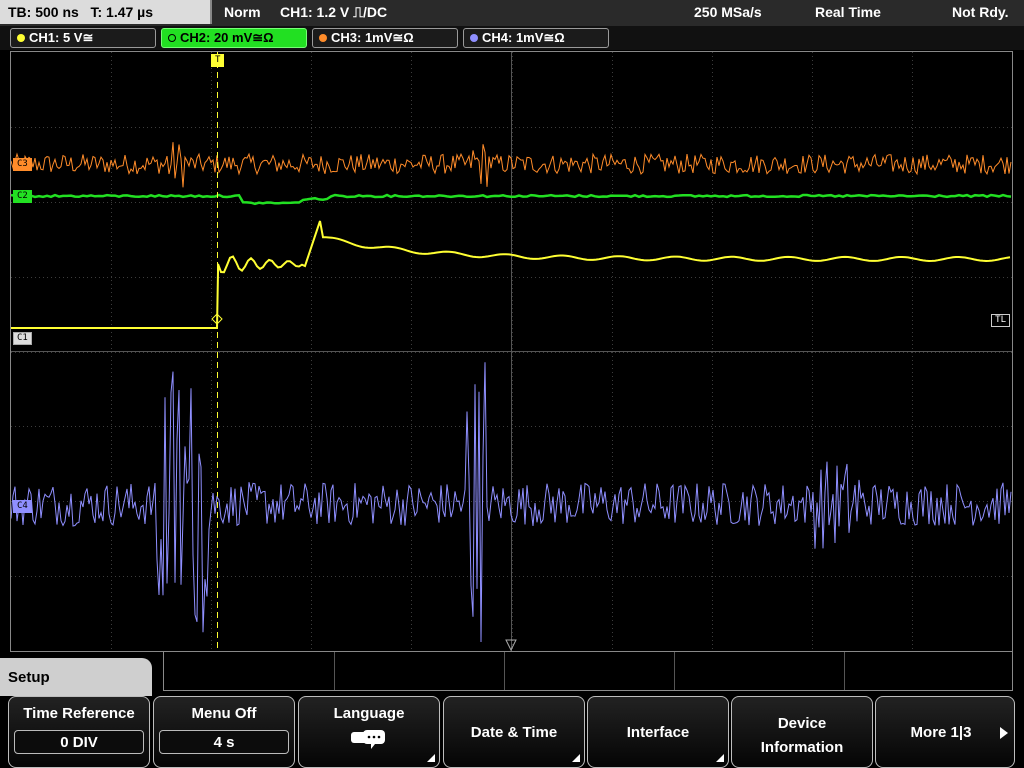 Image resolution: width=1024 pixels, height=768 pixels. I want to click on channel-tab-ch1: CH1: 5 V≅, so click(83, 38).